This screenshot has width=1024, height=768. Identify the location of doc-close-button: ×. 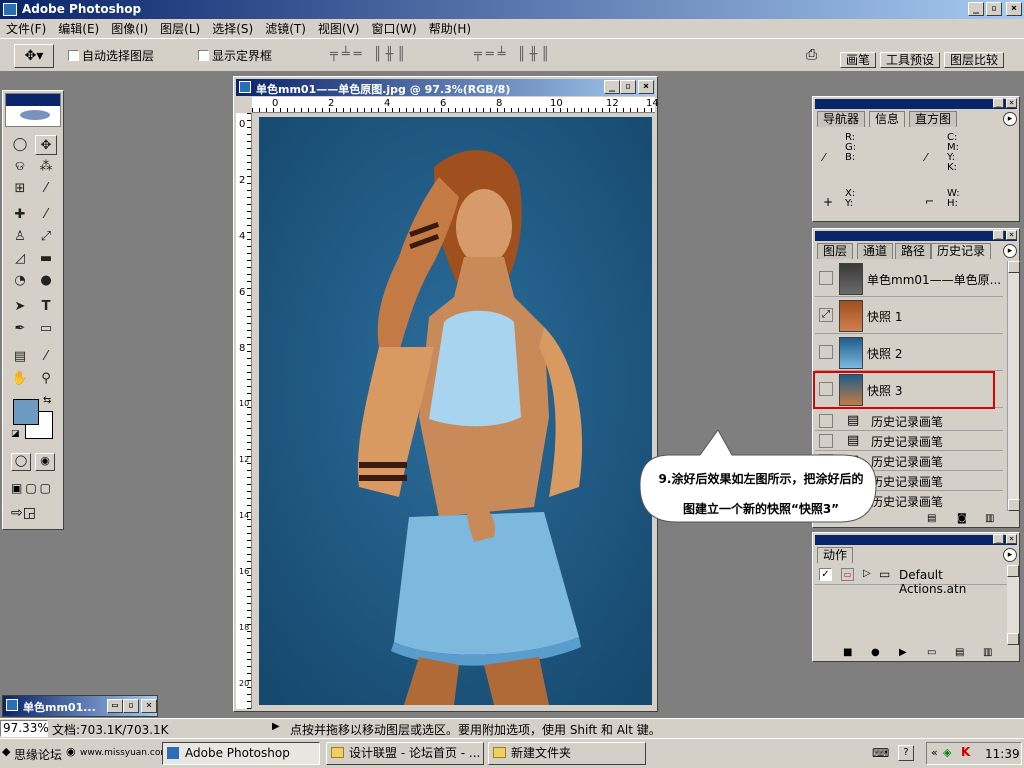
(646, 87).